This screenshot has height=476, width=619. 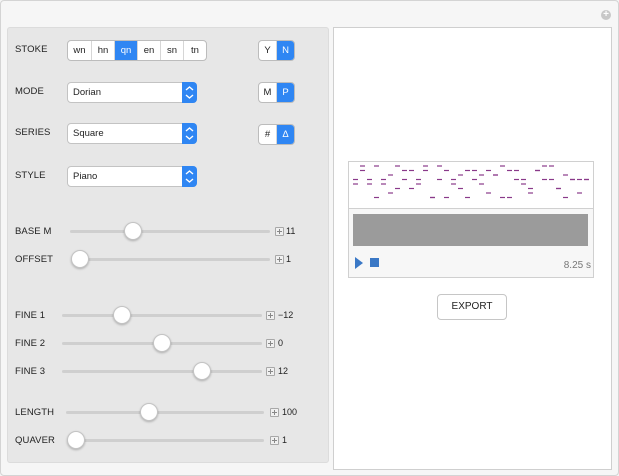 What do you see at coordinates (80, 50) in the screenshot?
I see `stoke-option-wn: wn` at bounding box center [80, 50].